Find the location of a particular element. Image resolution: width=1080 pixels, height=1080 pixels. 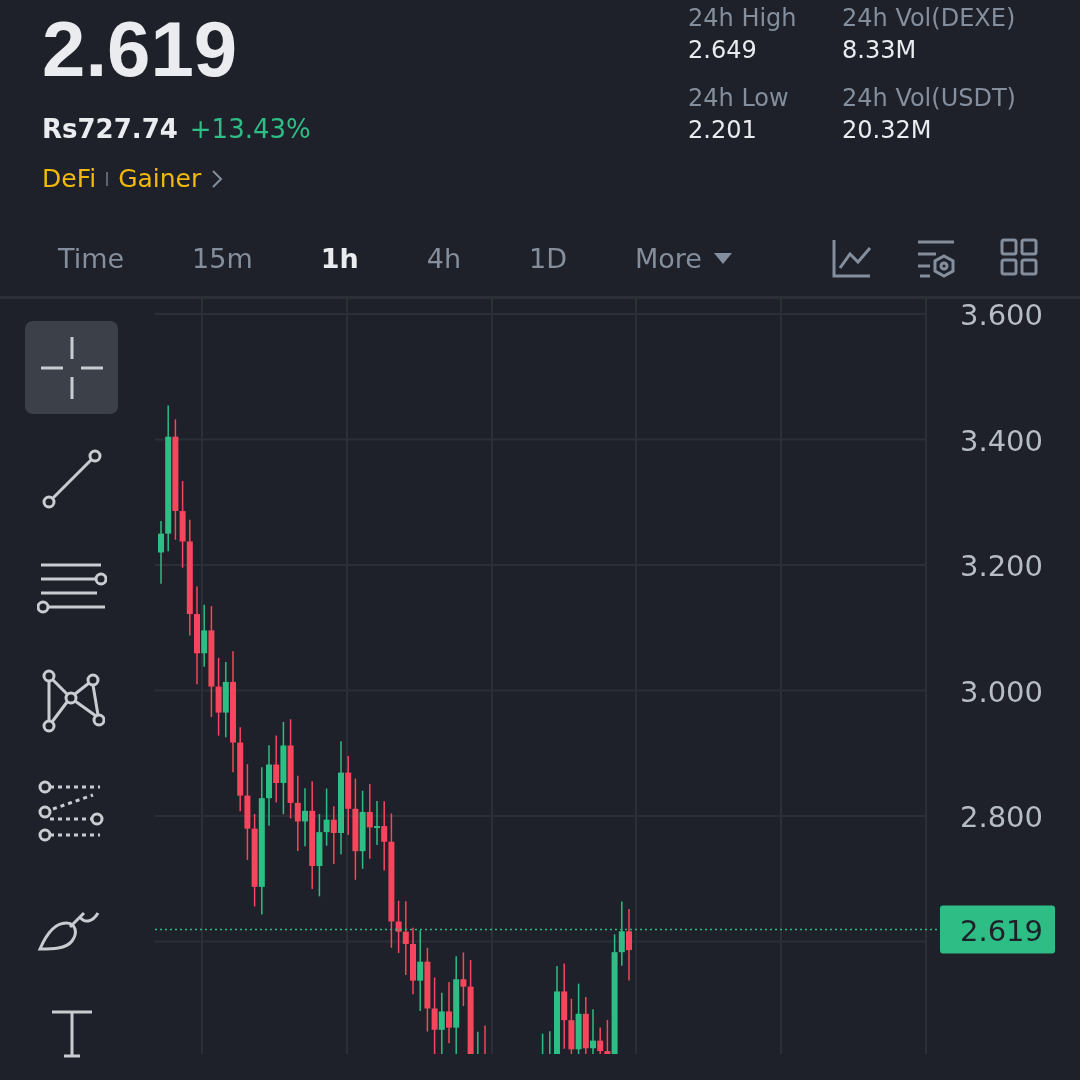

stat-label: 24h Low is located at coordinates (739, 98).